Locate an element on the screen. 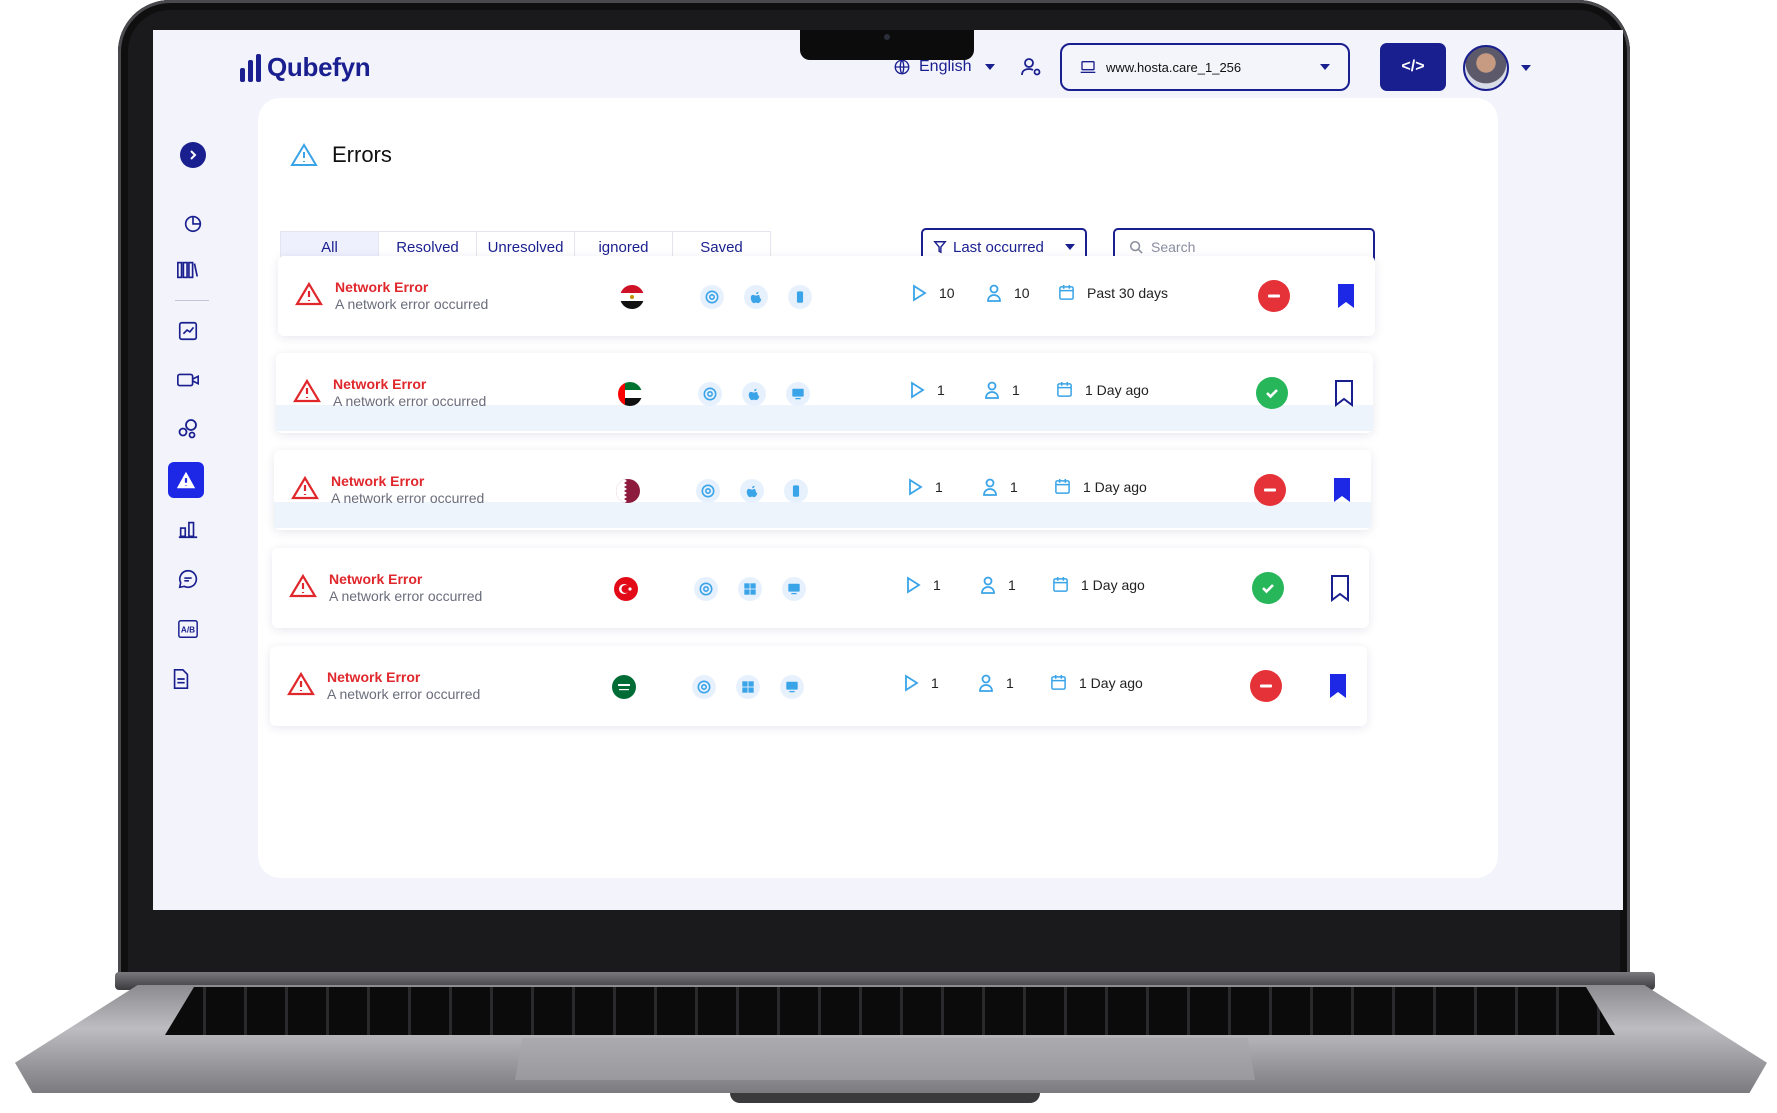 This screenshot has width=1777, height=1113. video-icon is located at coordinates (188, 380).